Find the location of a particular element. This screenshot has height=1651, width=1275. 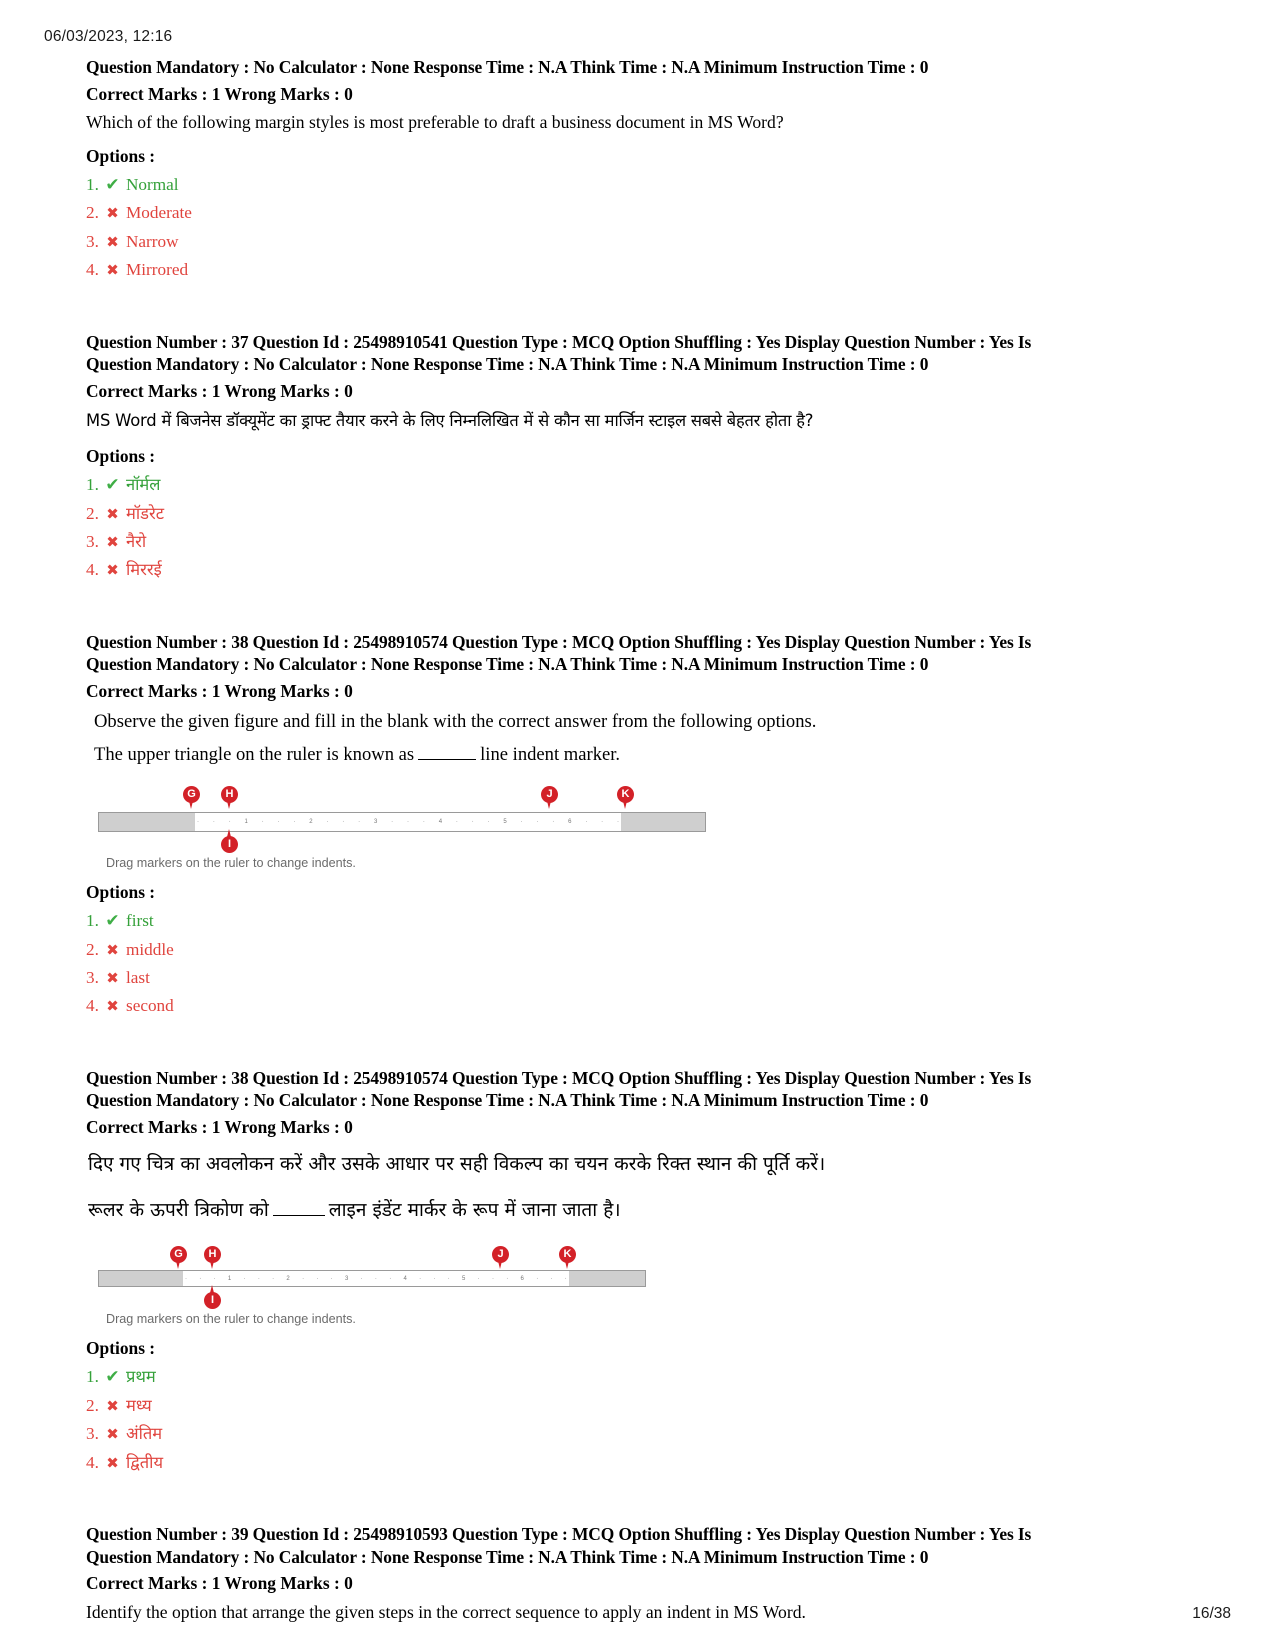

option-label: Normal is located at coordinates (152, 184).